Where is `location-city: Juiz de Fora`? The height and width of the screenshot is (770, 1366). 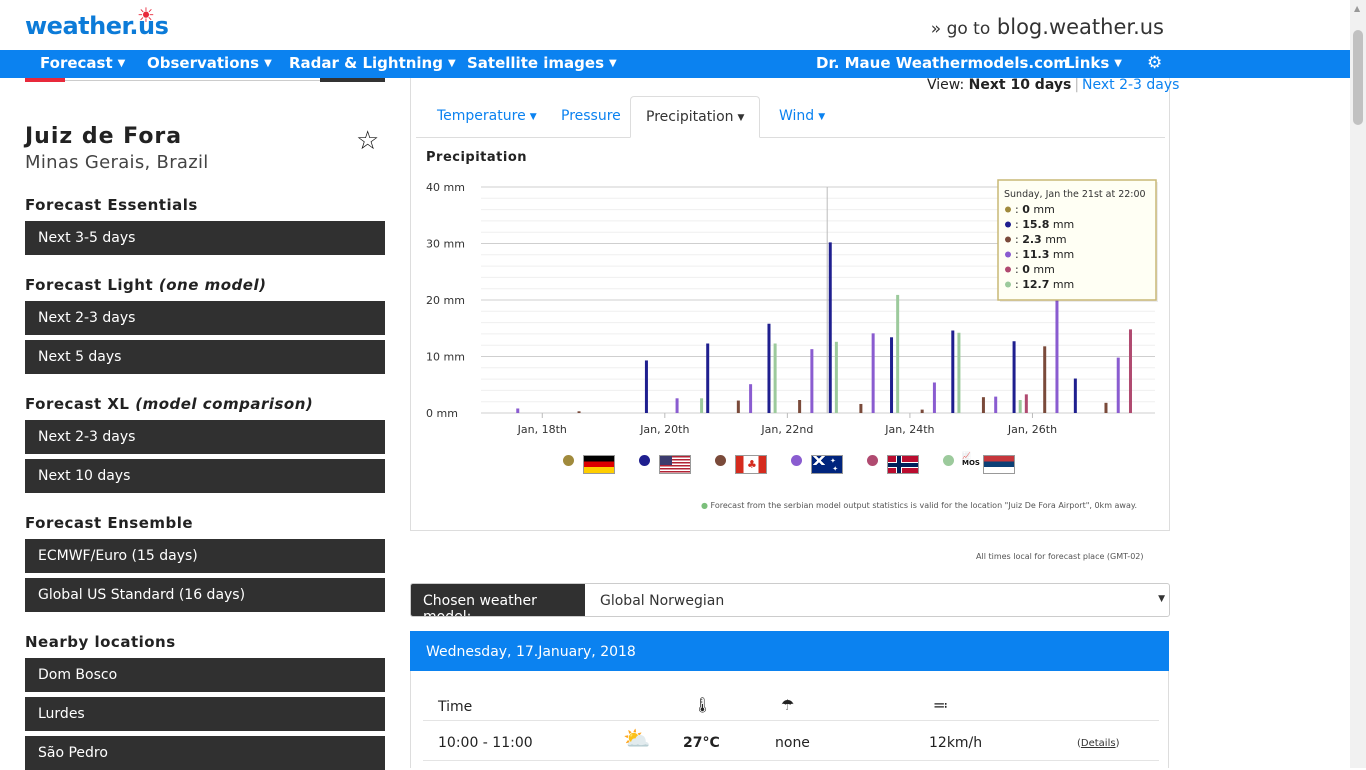
location-city: Juiz de Fora is located at coordinates (104, 136).